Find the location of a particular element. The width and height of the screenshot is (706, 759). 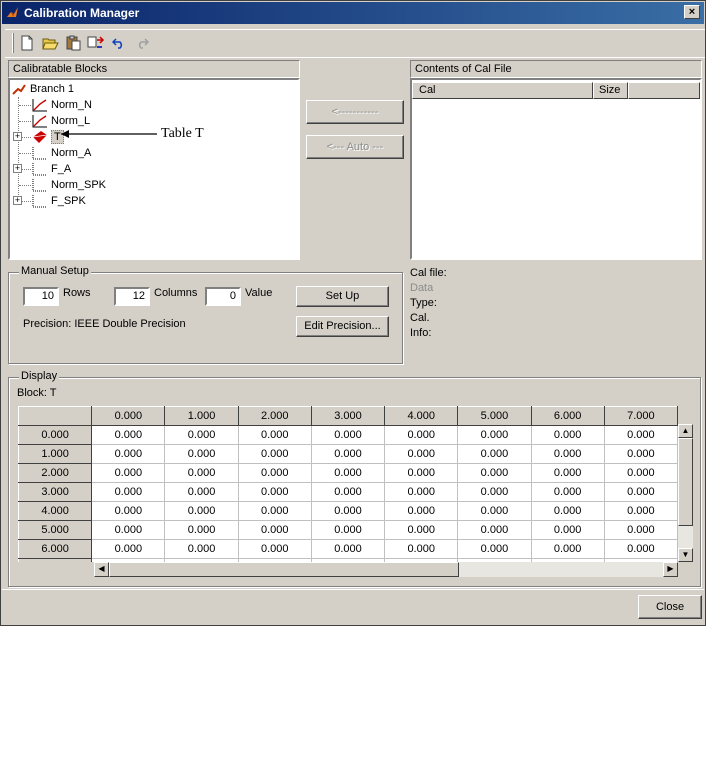

transfer-left-button: <----------- is located at coordinates (355, 112).